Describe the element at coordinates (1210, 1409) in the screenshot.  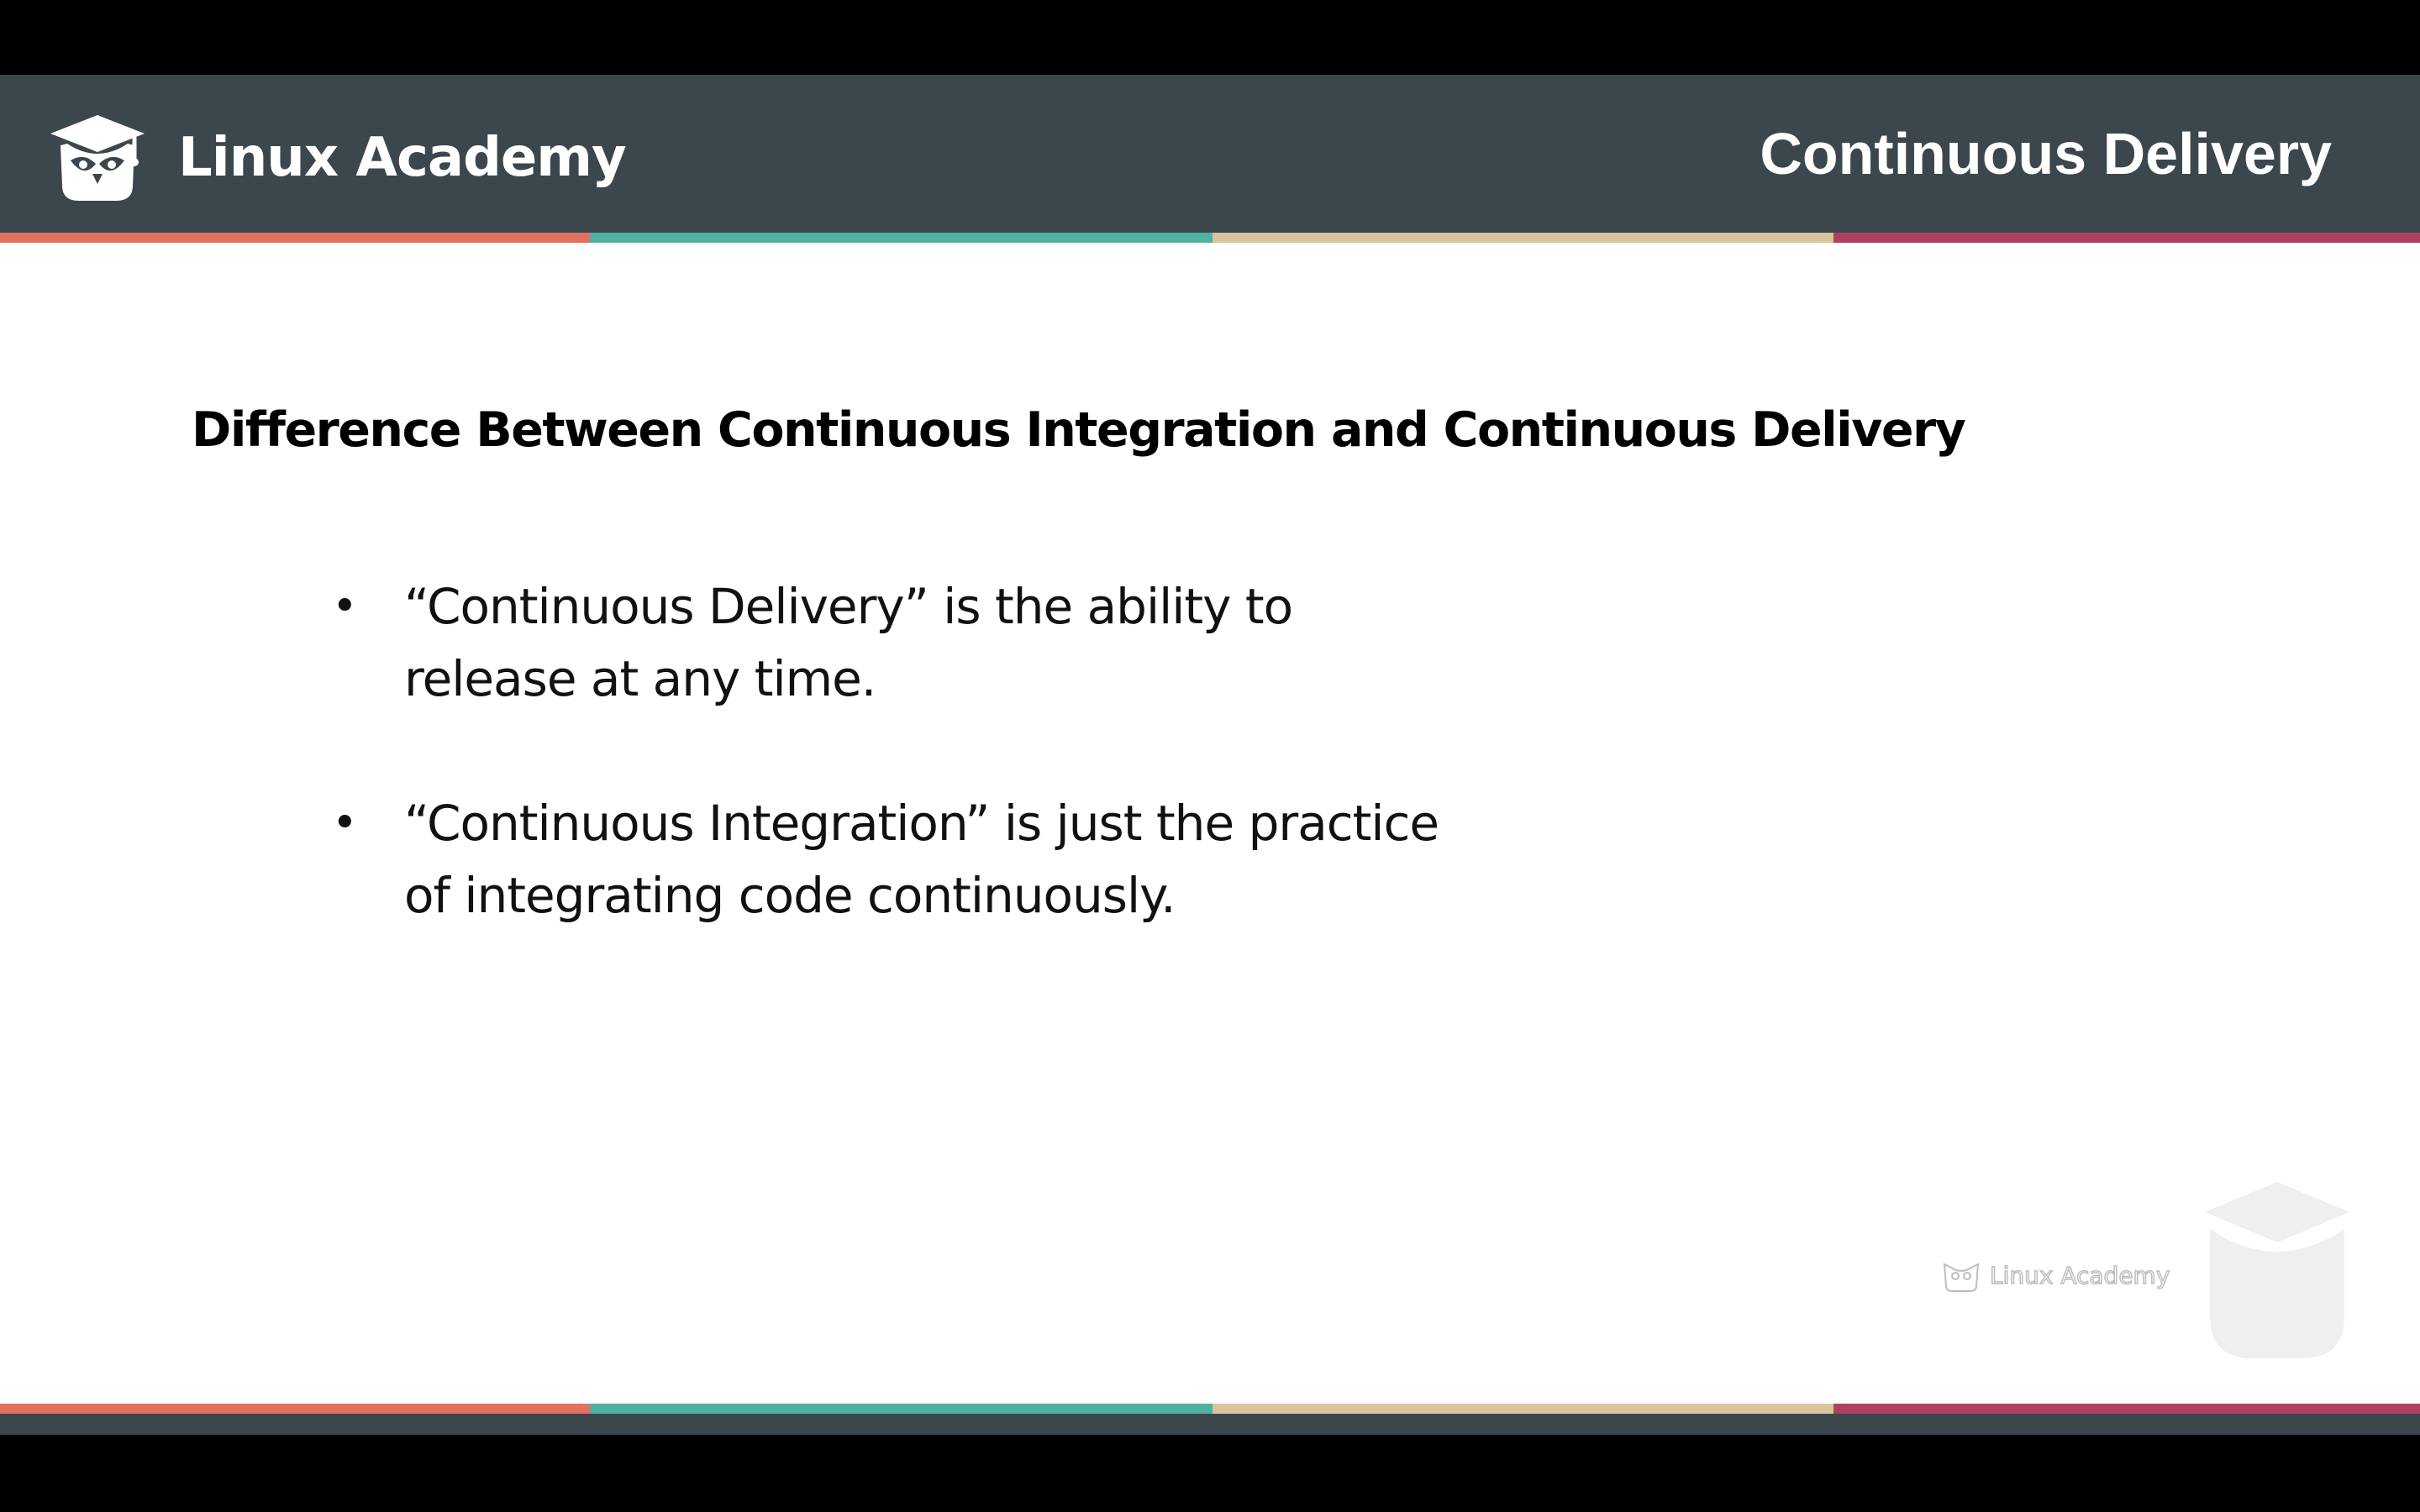
I see `color-stripe-bottom` at that location.